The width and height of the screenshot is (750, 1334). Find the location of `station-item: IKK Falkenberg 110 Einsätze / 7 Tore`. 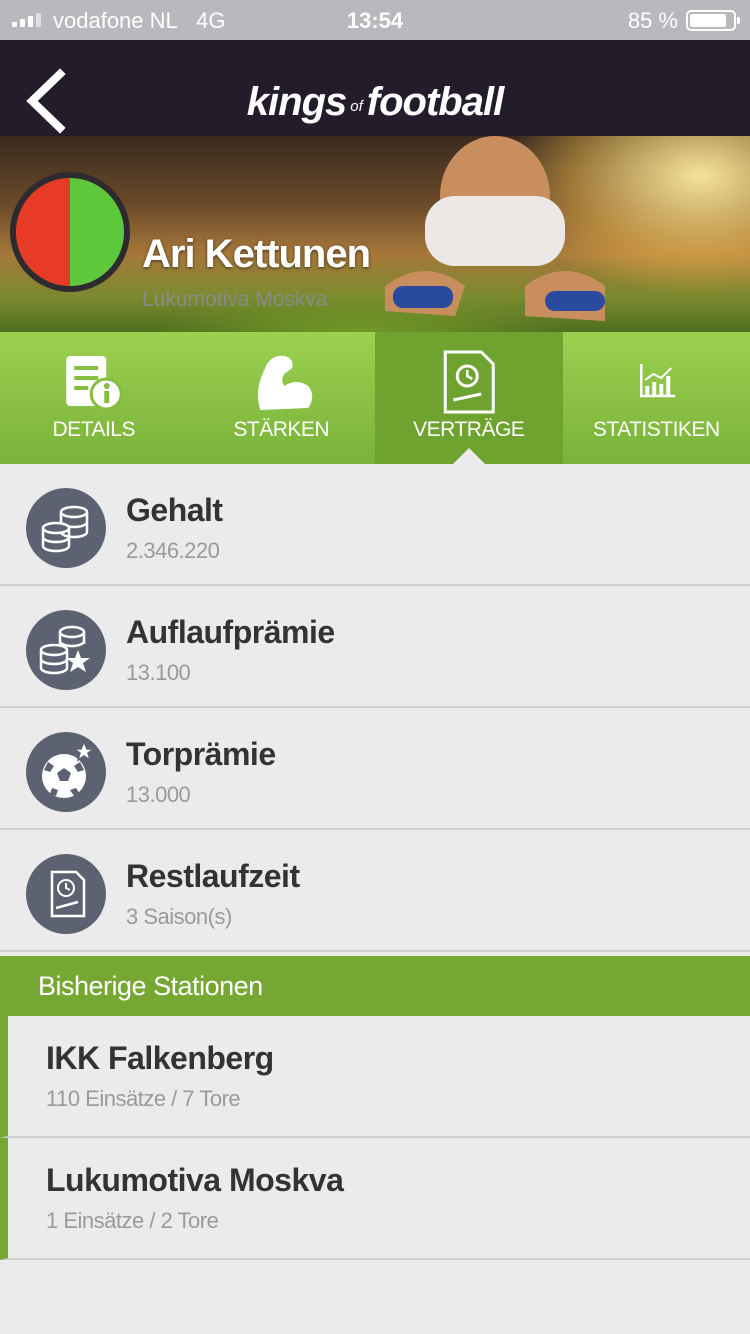

station-item: IKK Falkenberg 110 Einsätze / 7 Tore is located at coordinates (375, 1077).